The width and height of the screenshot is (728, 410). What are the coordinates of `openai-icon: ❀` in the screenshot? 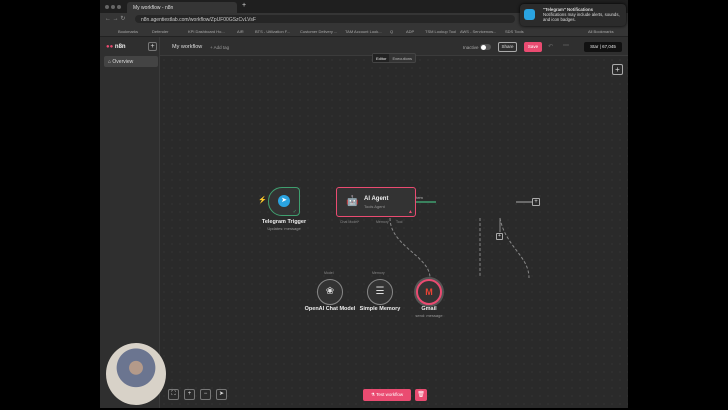 It's located at (330, 291).